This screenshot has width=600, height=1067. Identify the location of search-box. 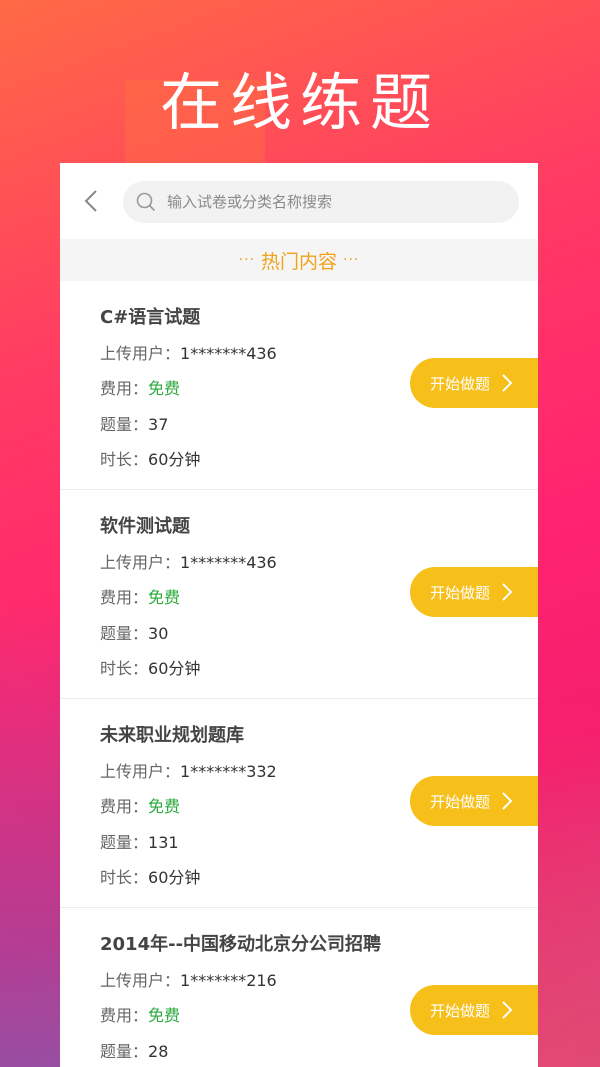
(321, 202).